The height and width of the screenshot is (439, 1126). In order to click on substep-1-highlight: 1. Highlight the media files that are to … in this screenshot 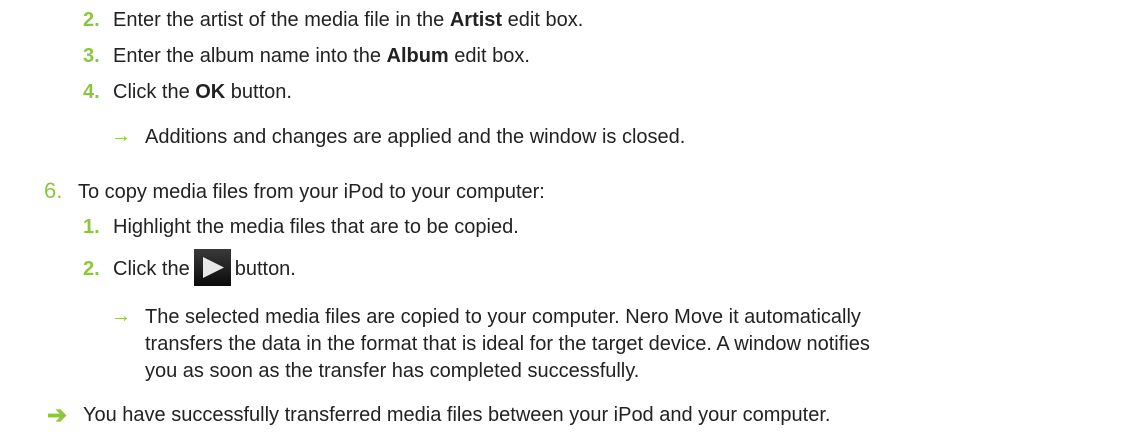, I will do `click(301, 227)`.